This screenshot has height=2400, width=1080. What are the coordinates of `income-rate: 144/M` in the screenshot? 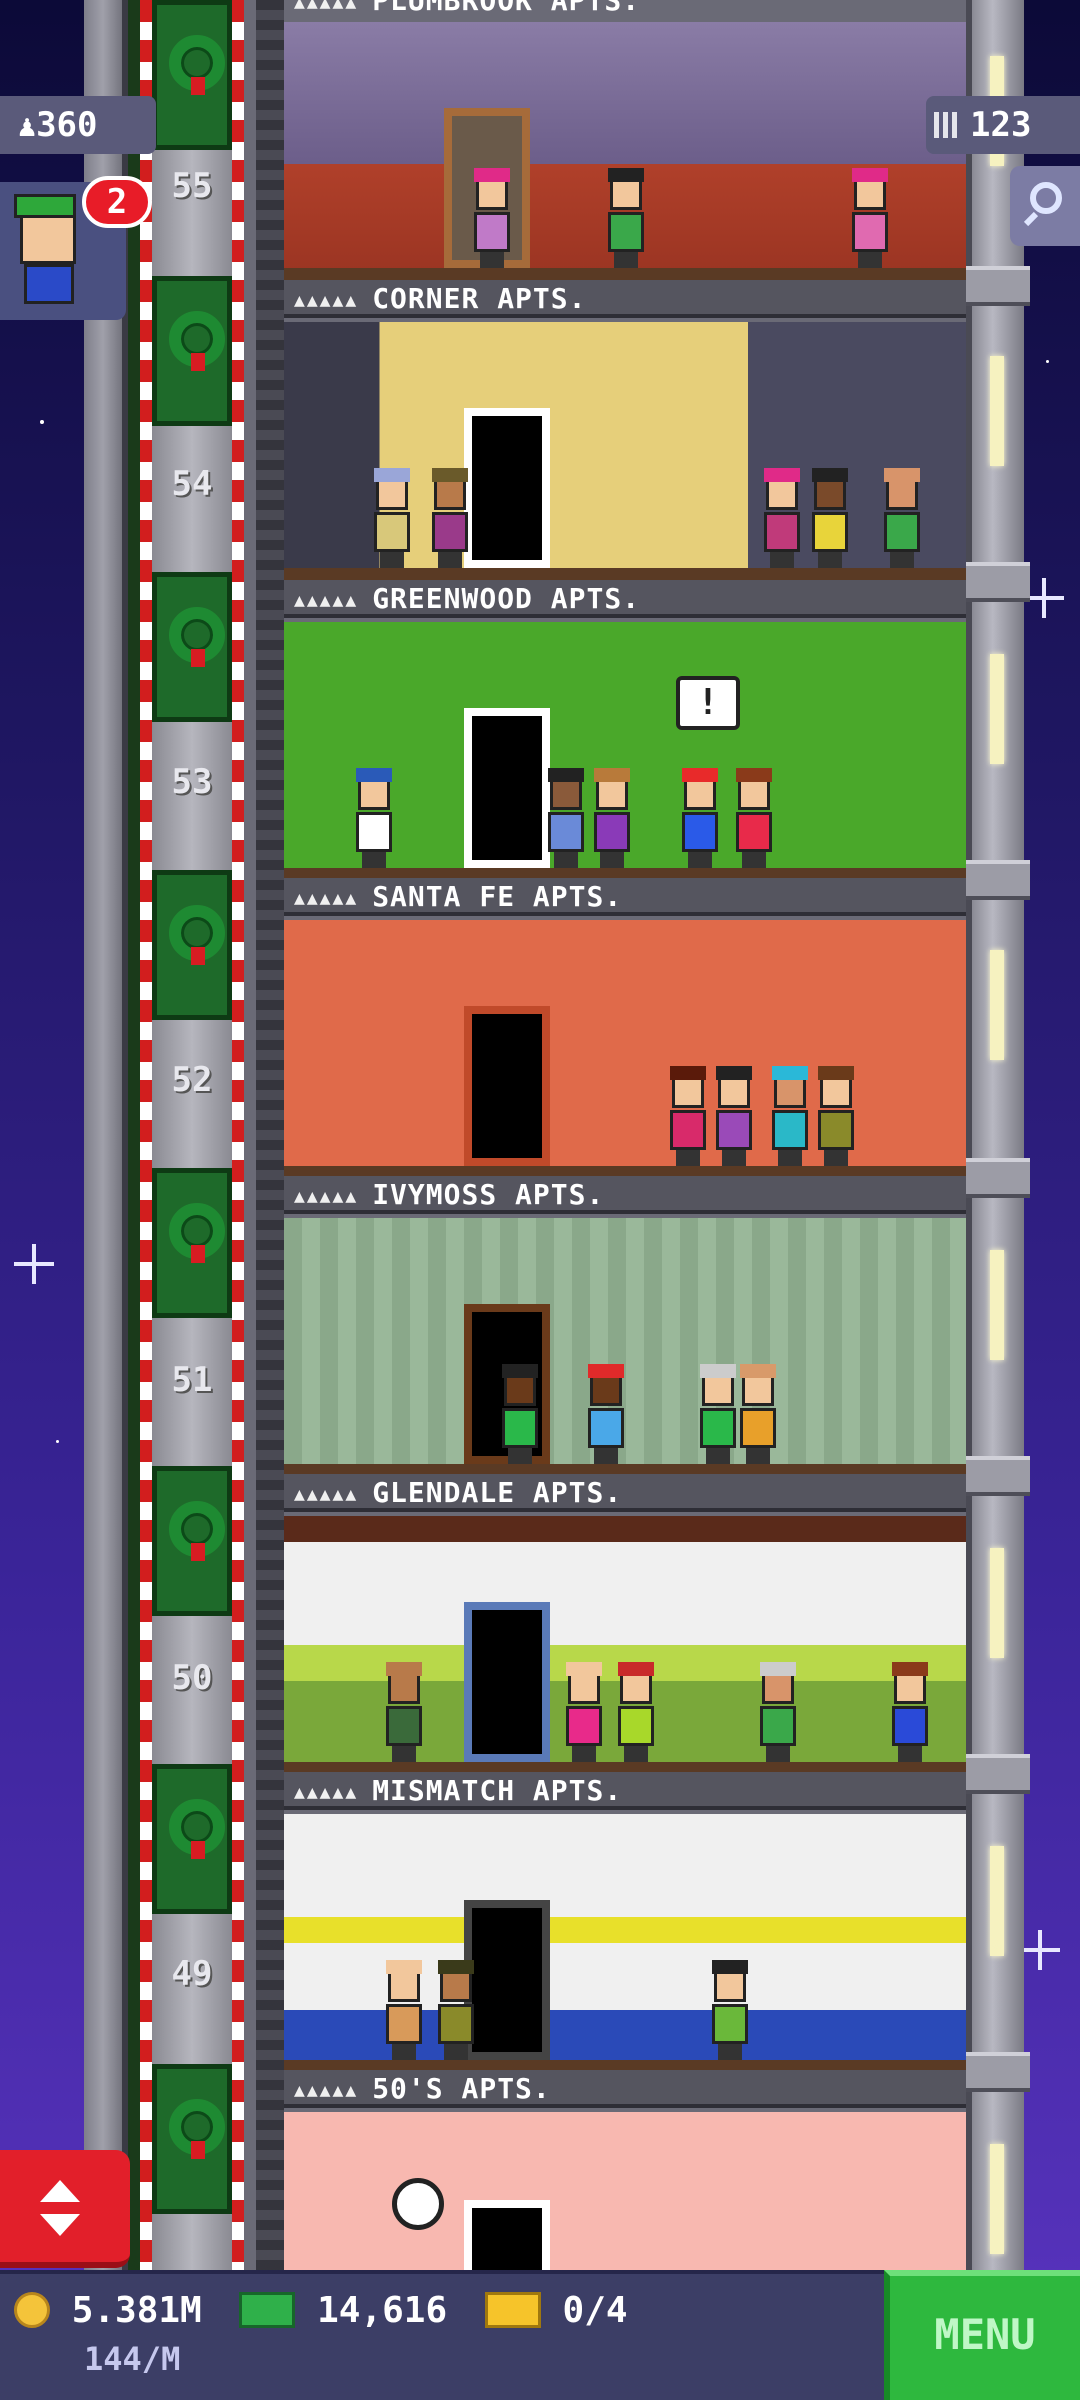 It's located at (132, 2359).